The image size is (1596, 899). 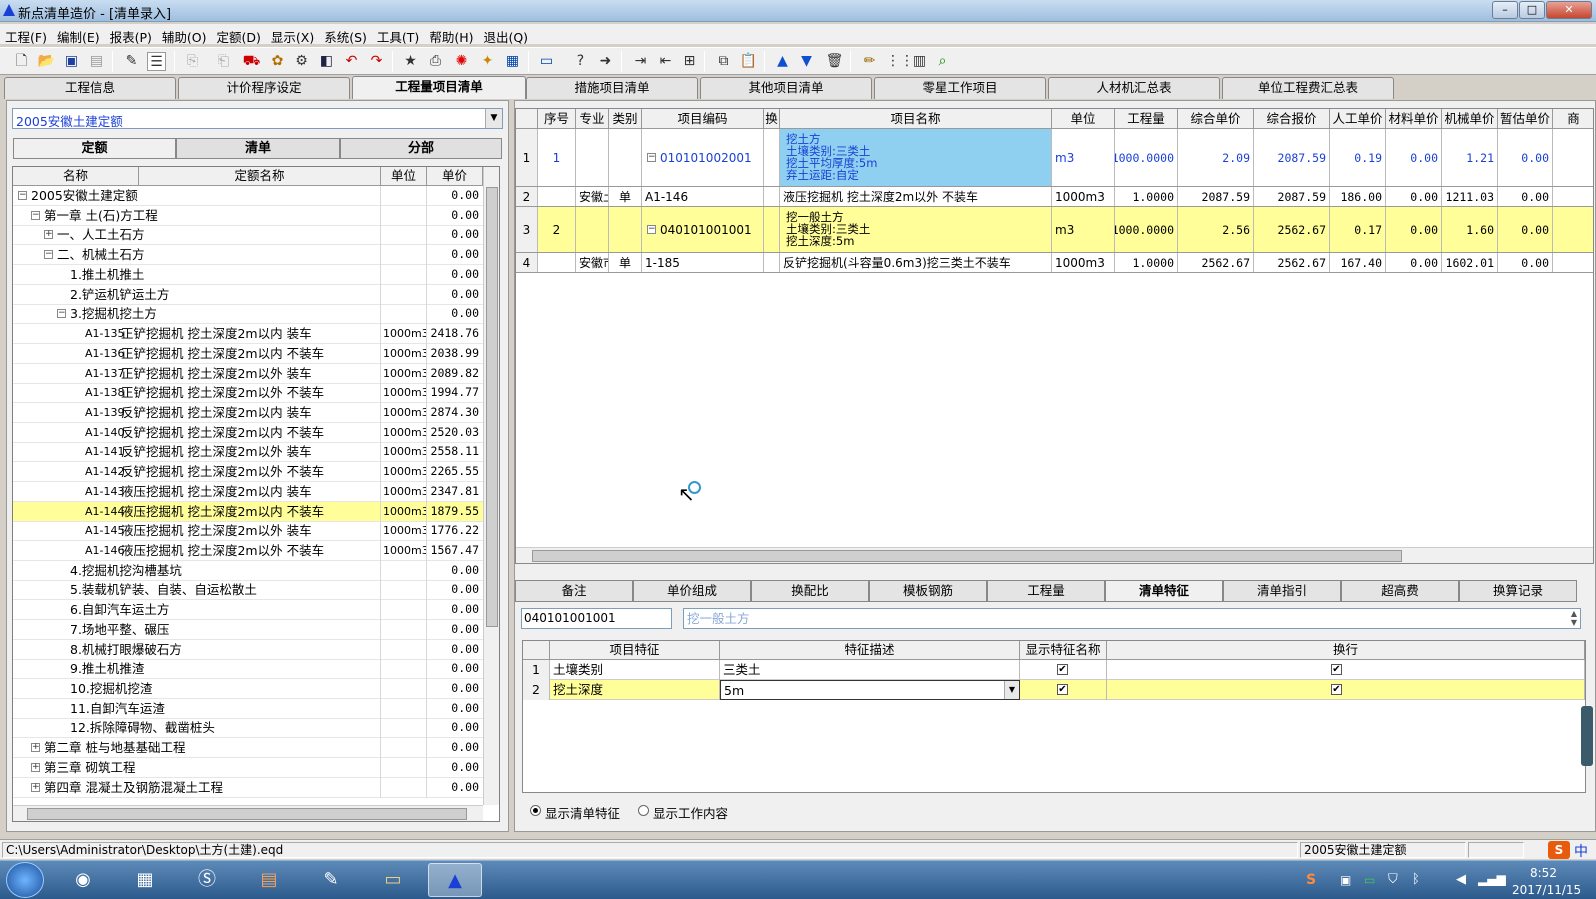 I want to click on main-tab-2: 工程量项目清单, so click(x=439, y=87).